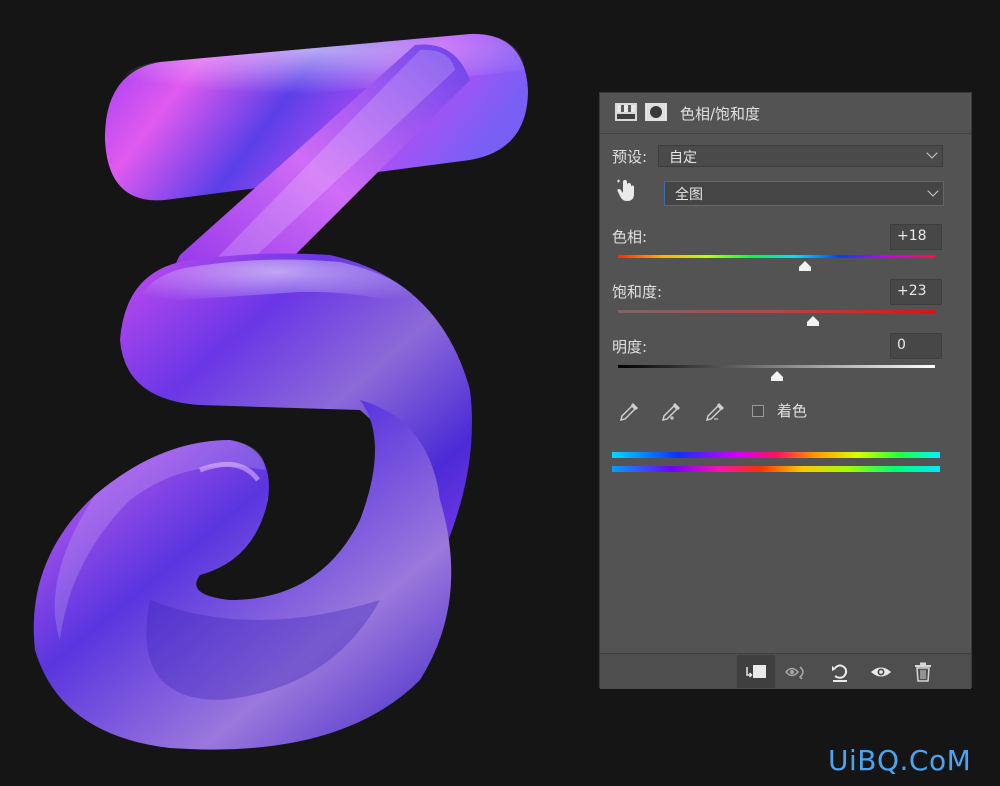 The image size is (1000, 786). I want to click on visibility-toggle-button, so click(881, 671).